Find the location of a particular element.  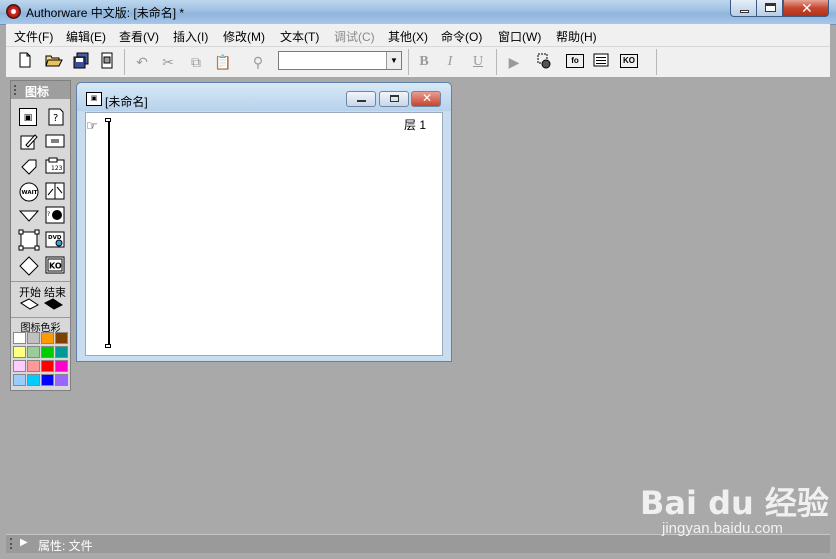

icon-palette: 图标 ▣ ? 123 WAIT ? DVD KO 开始 结束 图标色彩 is located at coordinates (40, 235).